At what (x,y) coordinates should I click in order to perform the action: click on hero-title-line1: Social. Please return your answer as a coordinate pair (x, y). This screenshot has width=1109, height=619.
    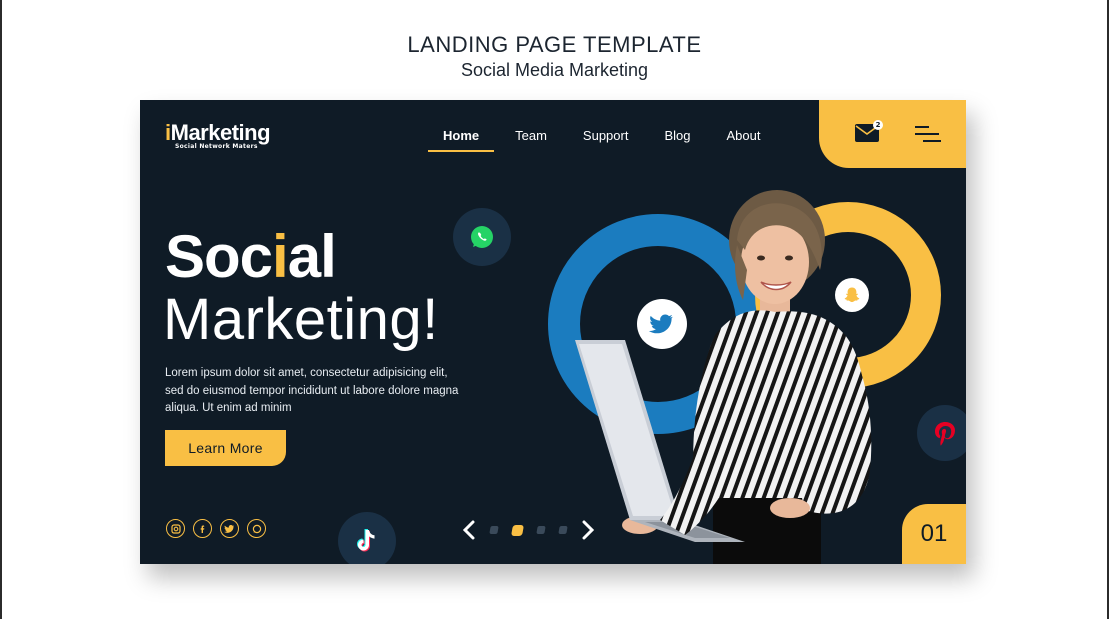
    Looking at the image, I should click on (251, 256).